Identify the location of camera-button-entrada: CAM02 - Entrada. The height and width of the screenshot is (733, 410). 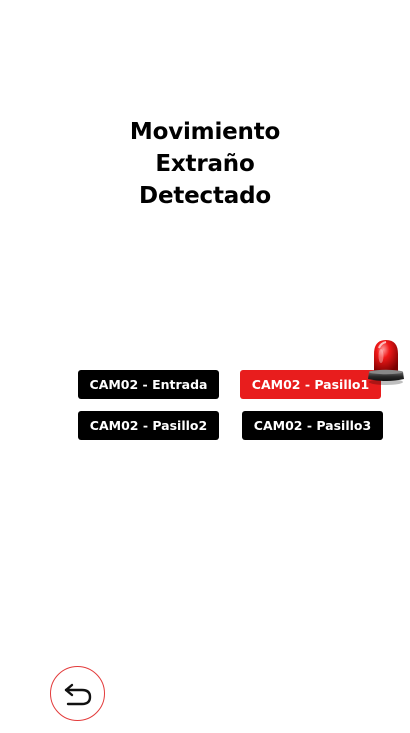
(148, 384).